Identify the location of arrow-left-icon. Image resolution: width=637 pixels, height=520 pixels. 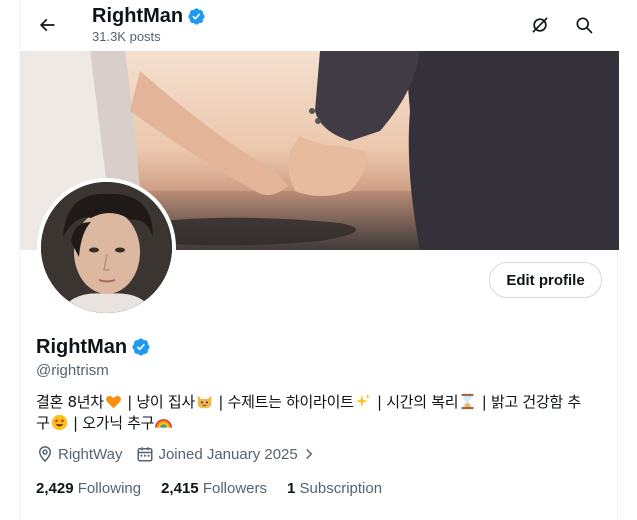
(47, 25).